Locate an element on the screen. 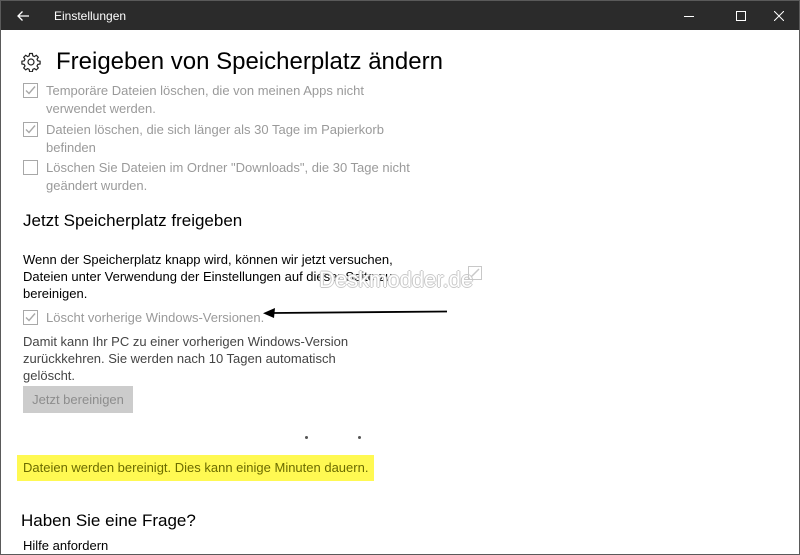 The image size is (800, 555). arrow-left-icon is located at coordinates (23, 15).